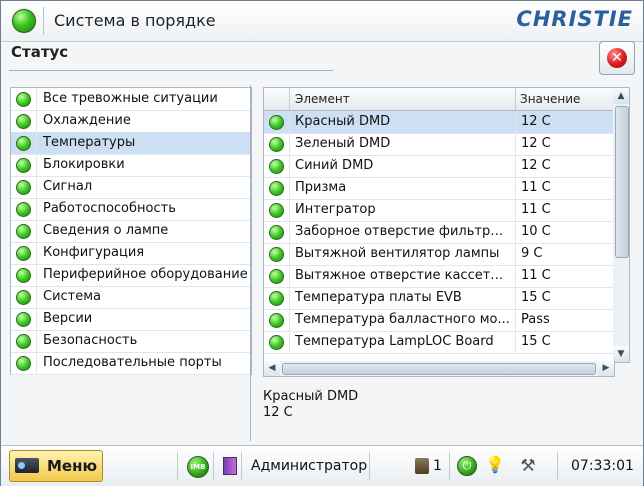 This screenshot has height=486, width=644. I want to click on imb-status-icon: IMB, so click(198, 467).